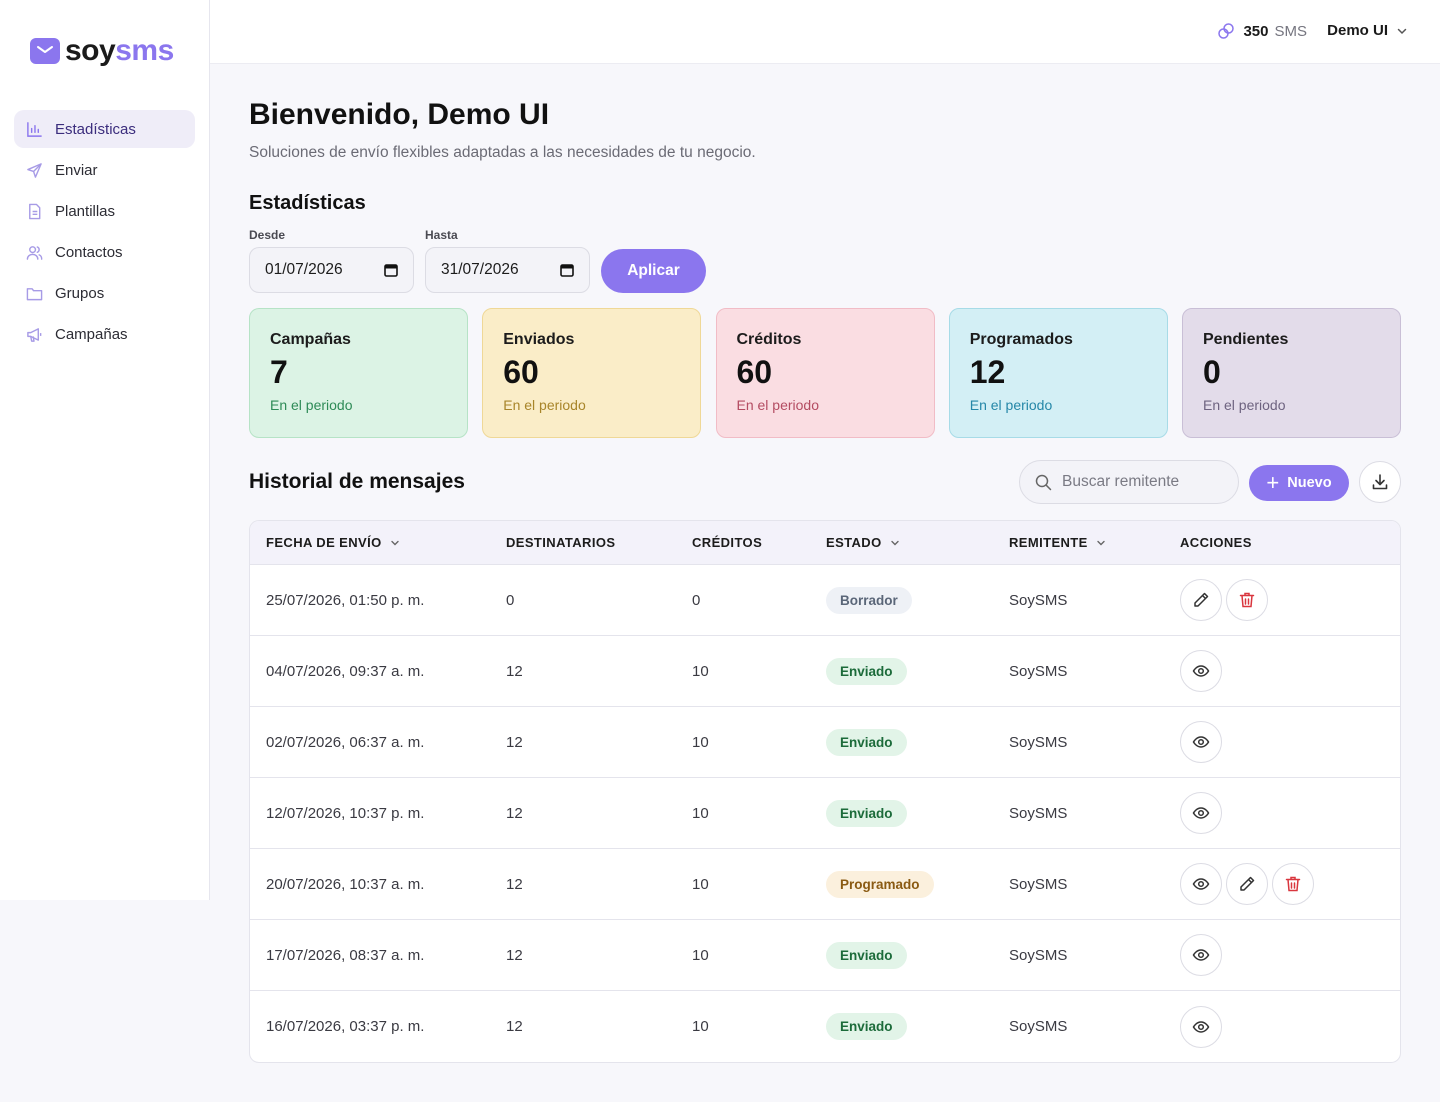  Describe the element at coordinates (1290, 542) in the screenshot. I see `column-header-acciones: ACCIONES` at that location.